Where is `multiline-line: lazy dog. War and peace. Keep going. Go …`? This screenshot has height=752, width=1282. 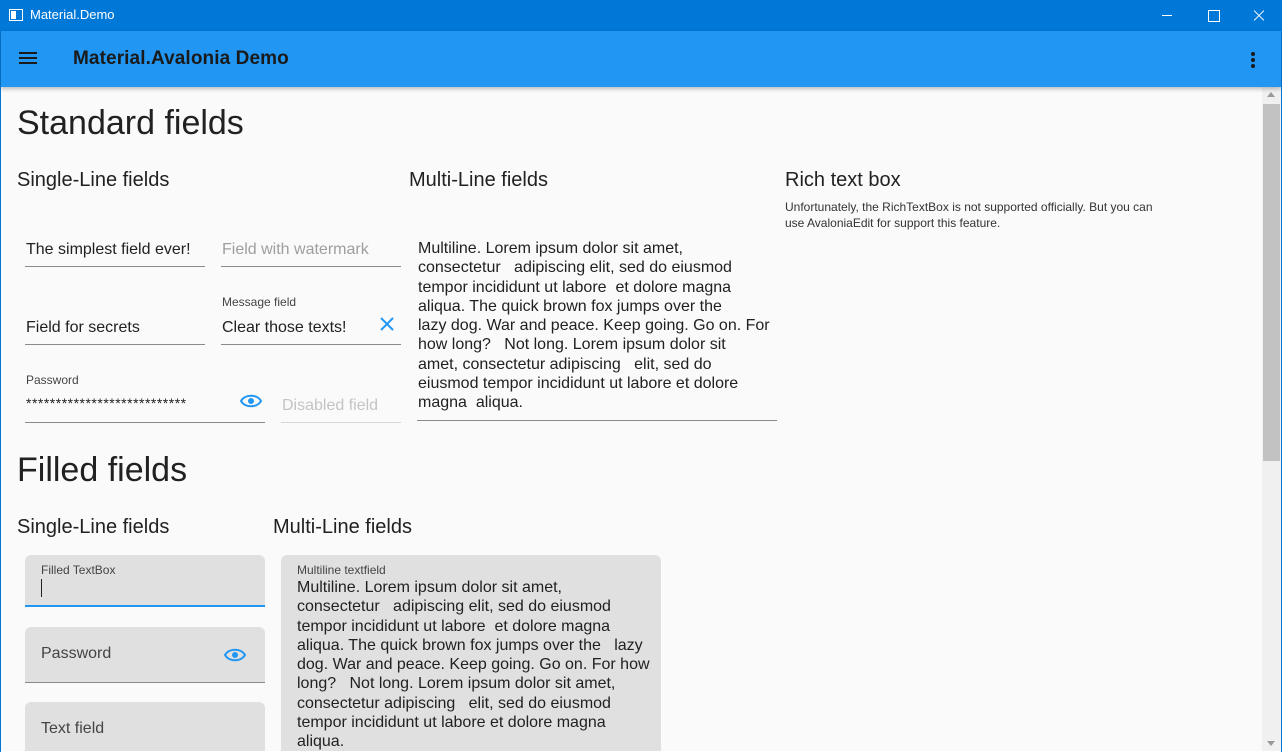
multiline-line: lazy dog. War and peace. Keep going. Go … is located at coordinates (594, 326).